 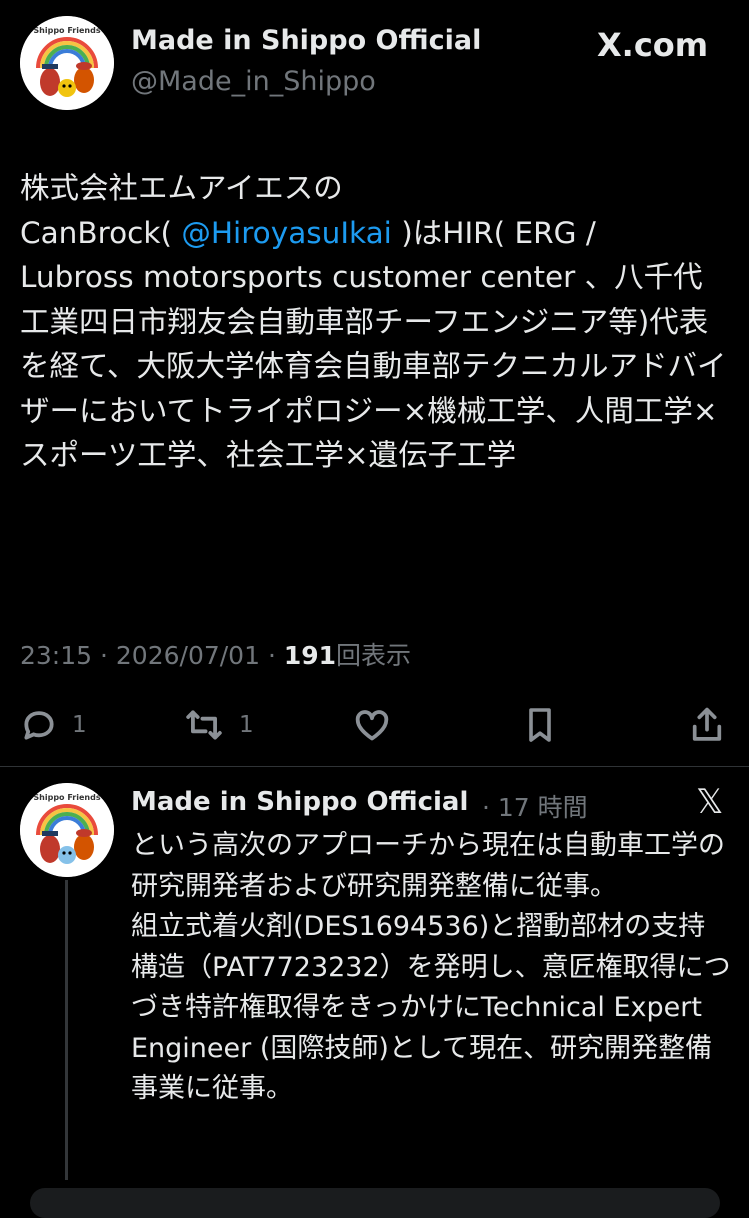 What do you see at coordinates (299, 802) in the screenshot?
I see `reply-author-name: Made in Shippo Official` at bounding box center [299, 802].